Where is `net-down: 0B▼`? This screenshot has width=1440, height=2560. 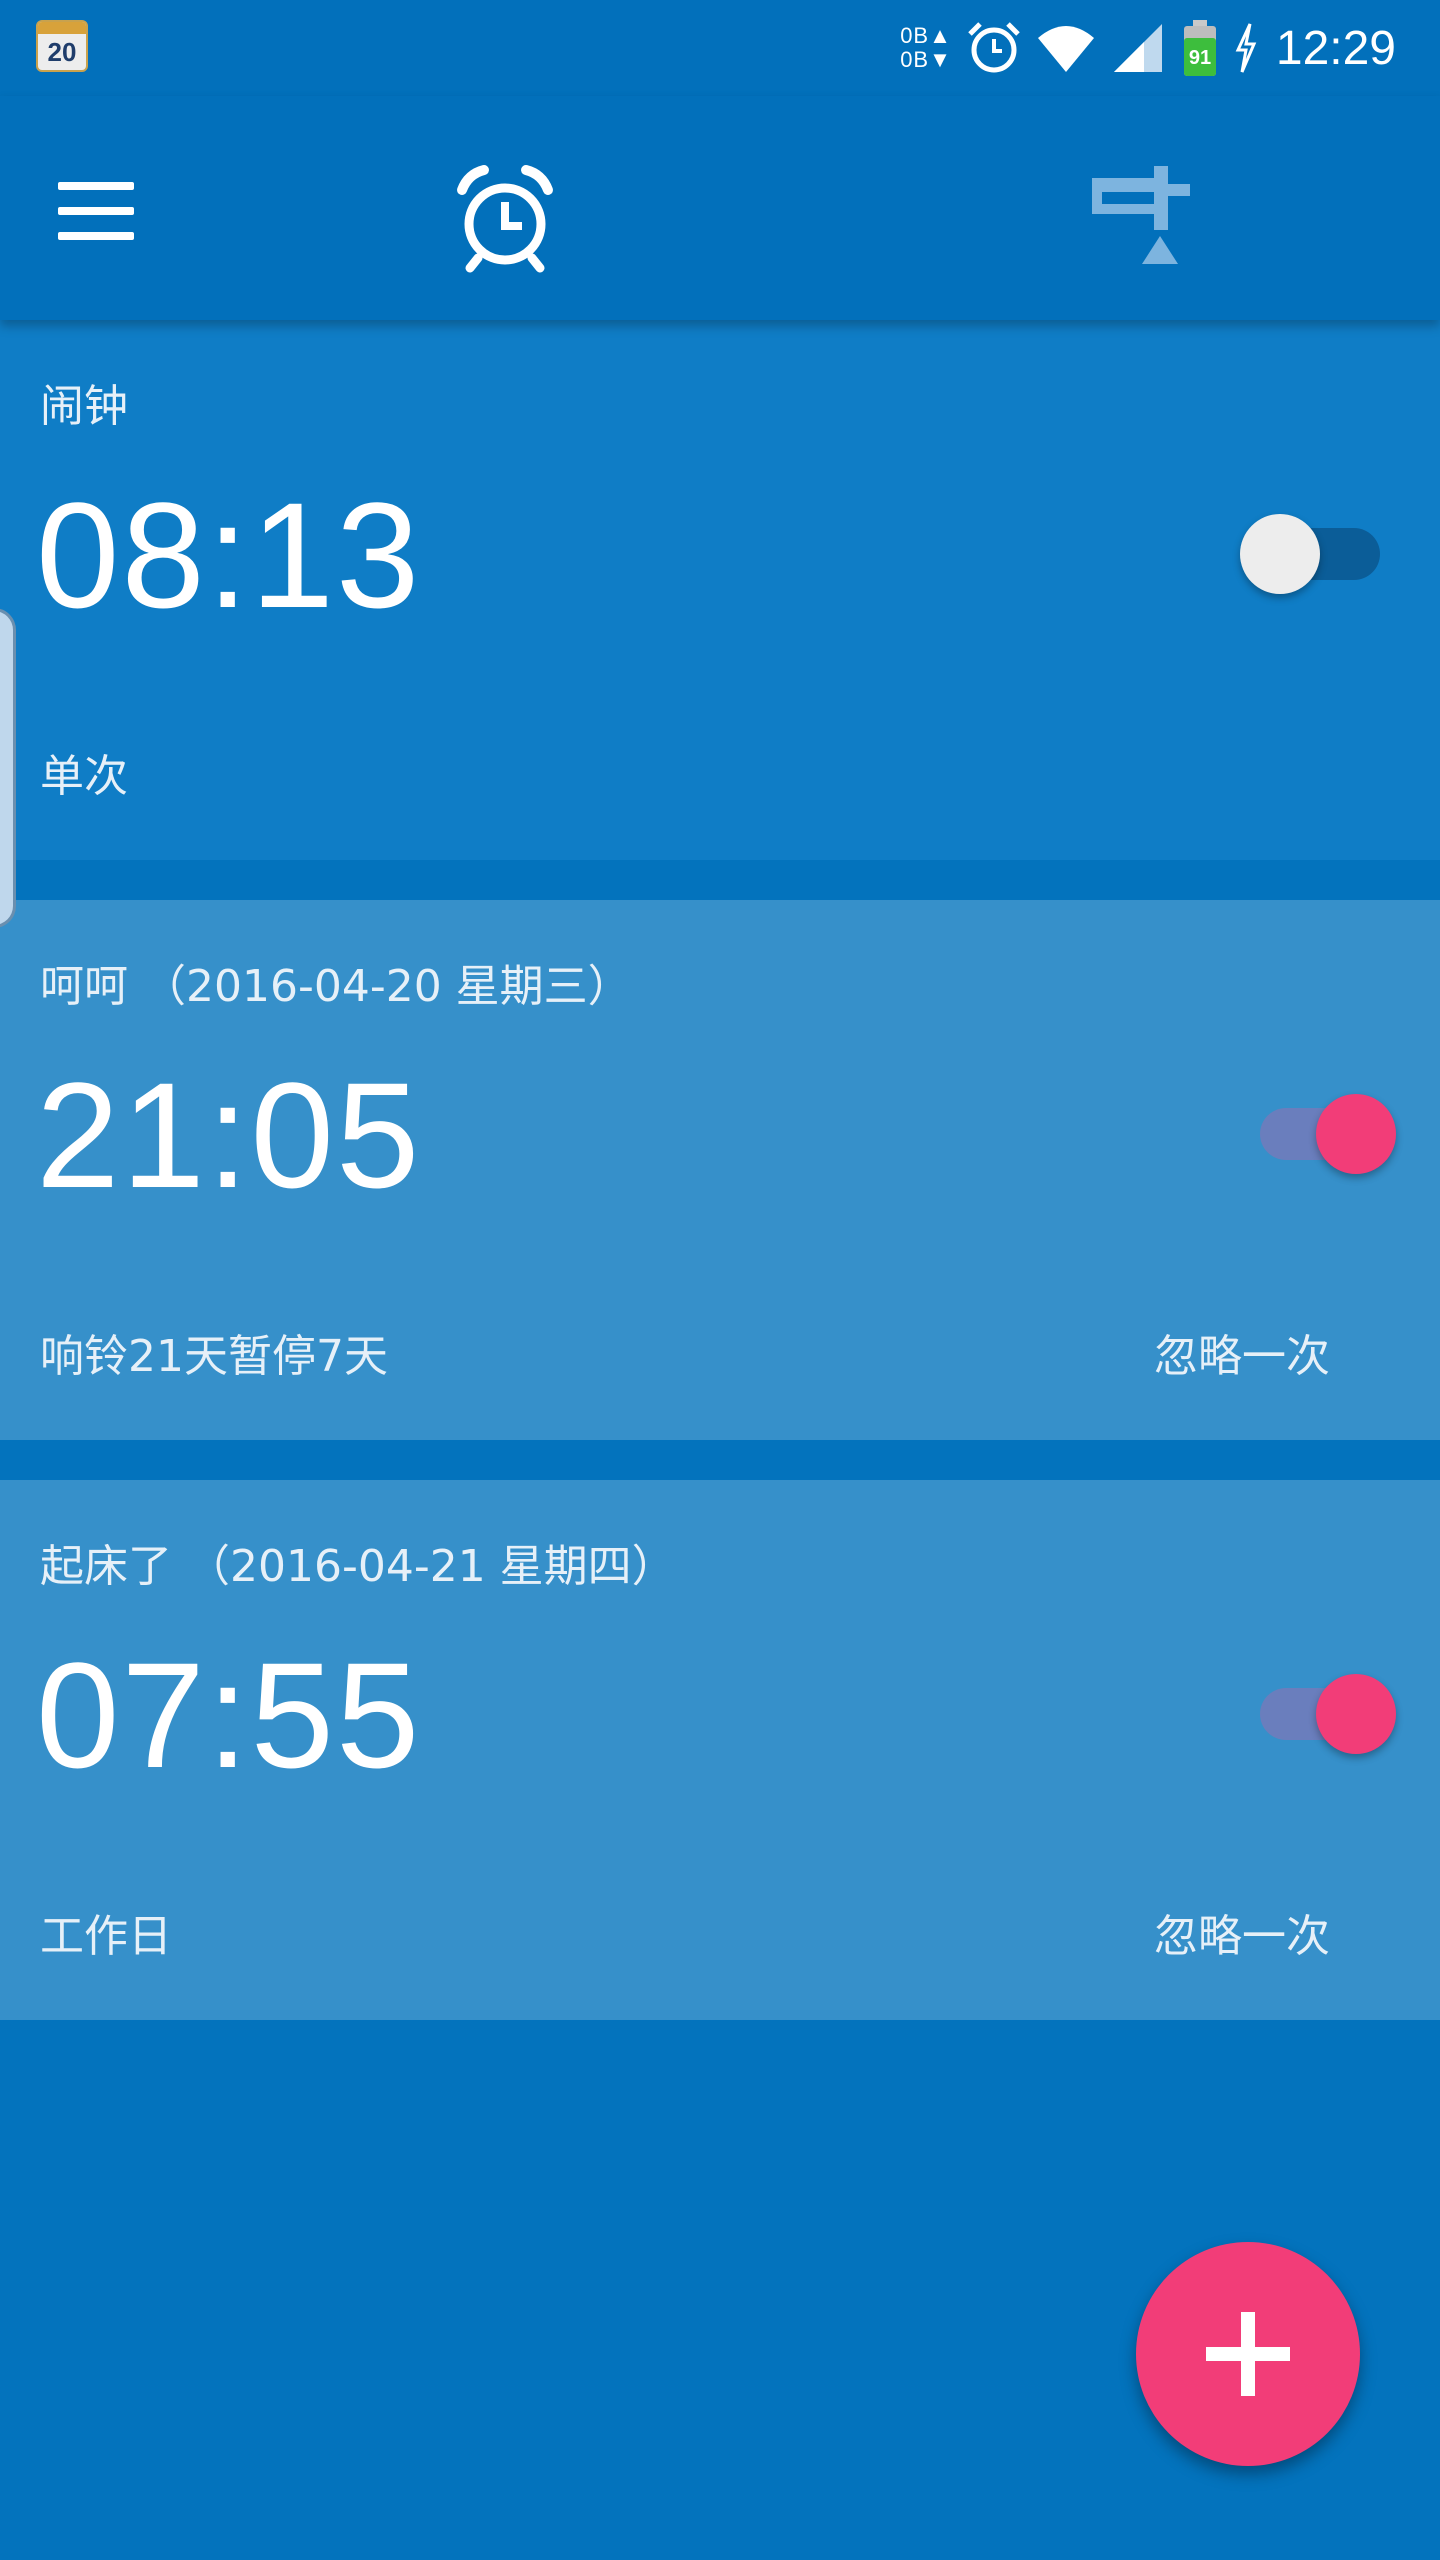 net-down: 0B▼ is located at coordinates (926, 59).